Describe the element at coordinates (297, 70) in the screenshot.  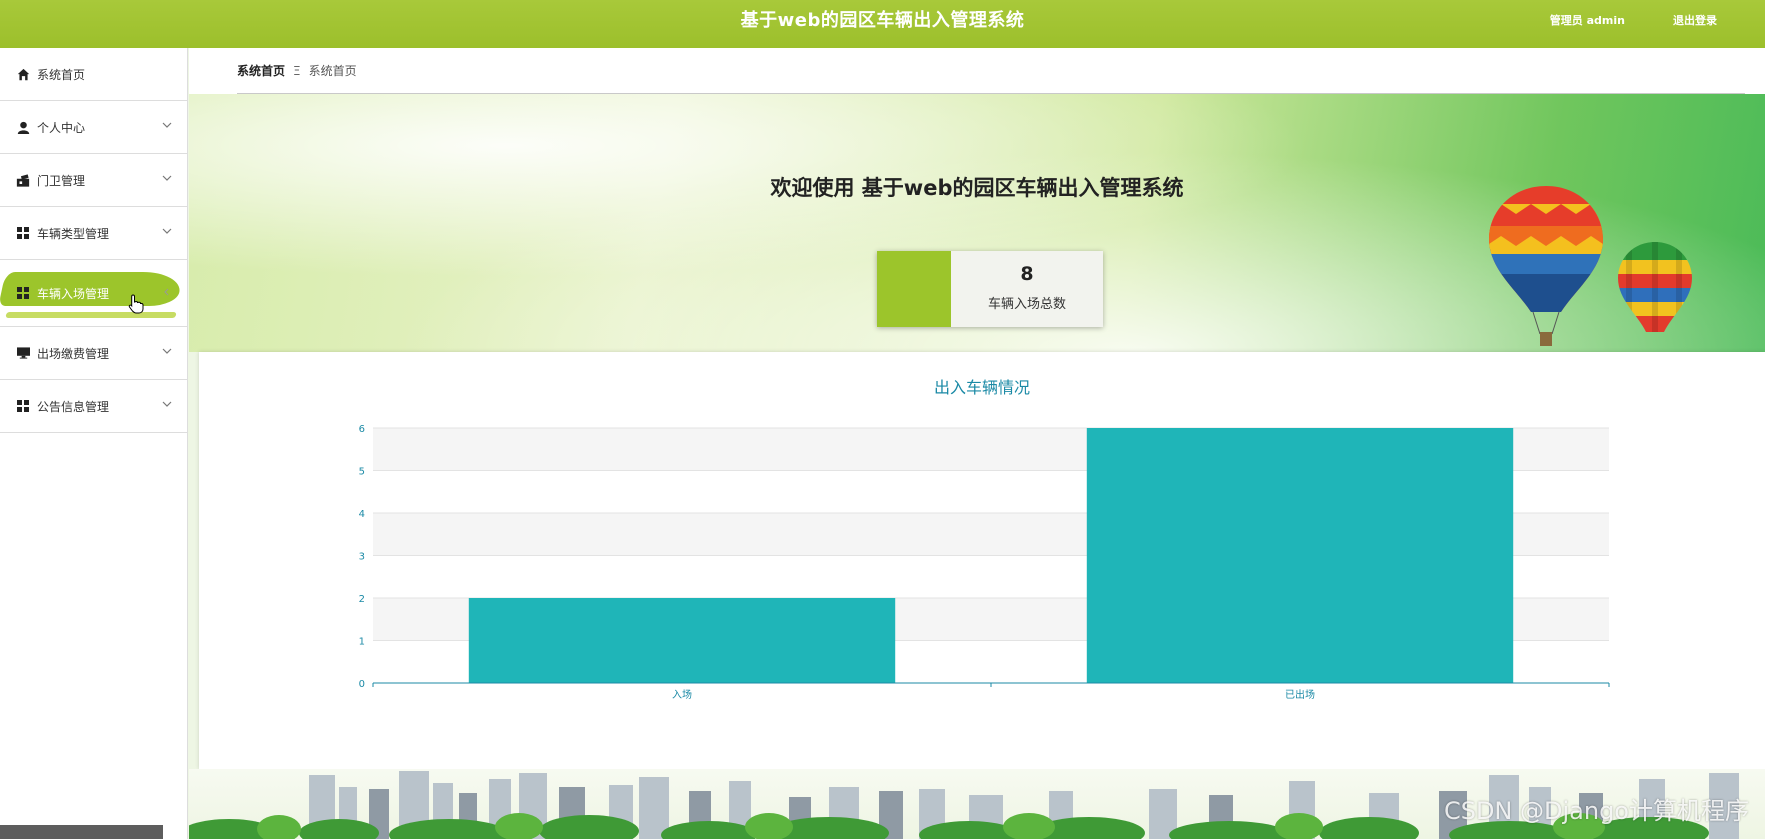
I see `breadcrumb-separator: Ξ` at that location.